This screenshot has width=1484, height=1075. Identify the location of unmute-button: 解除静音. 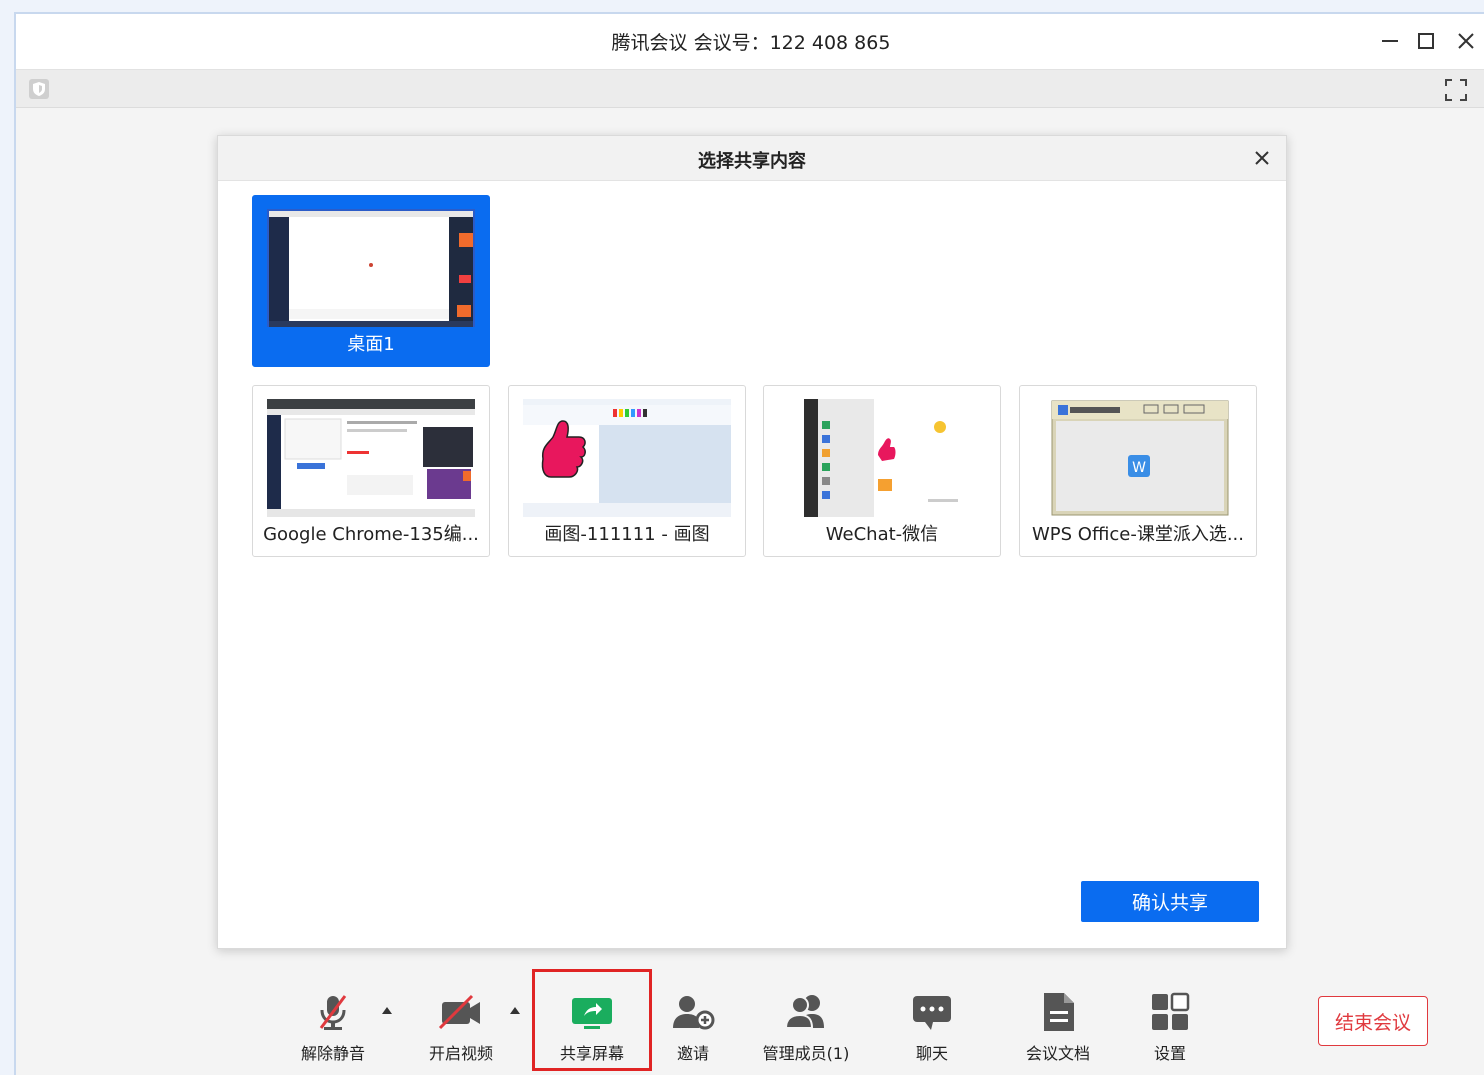
(333, 1030).